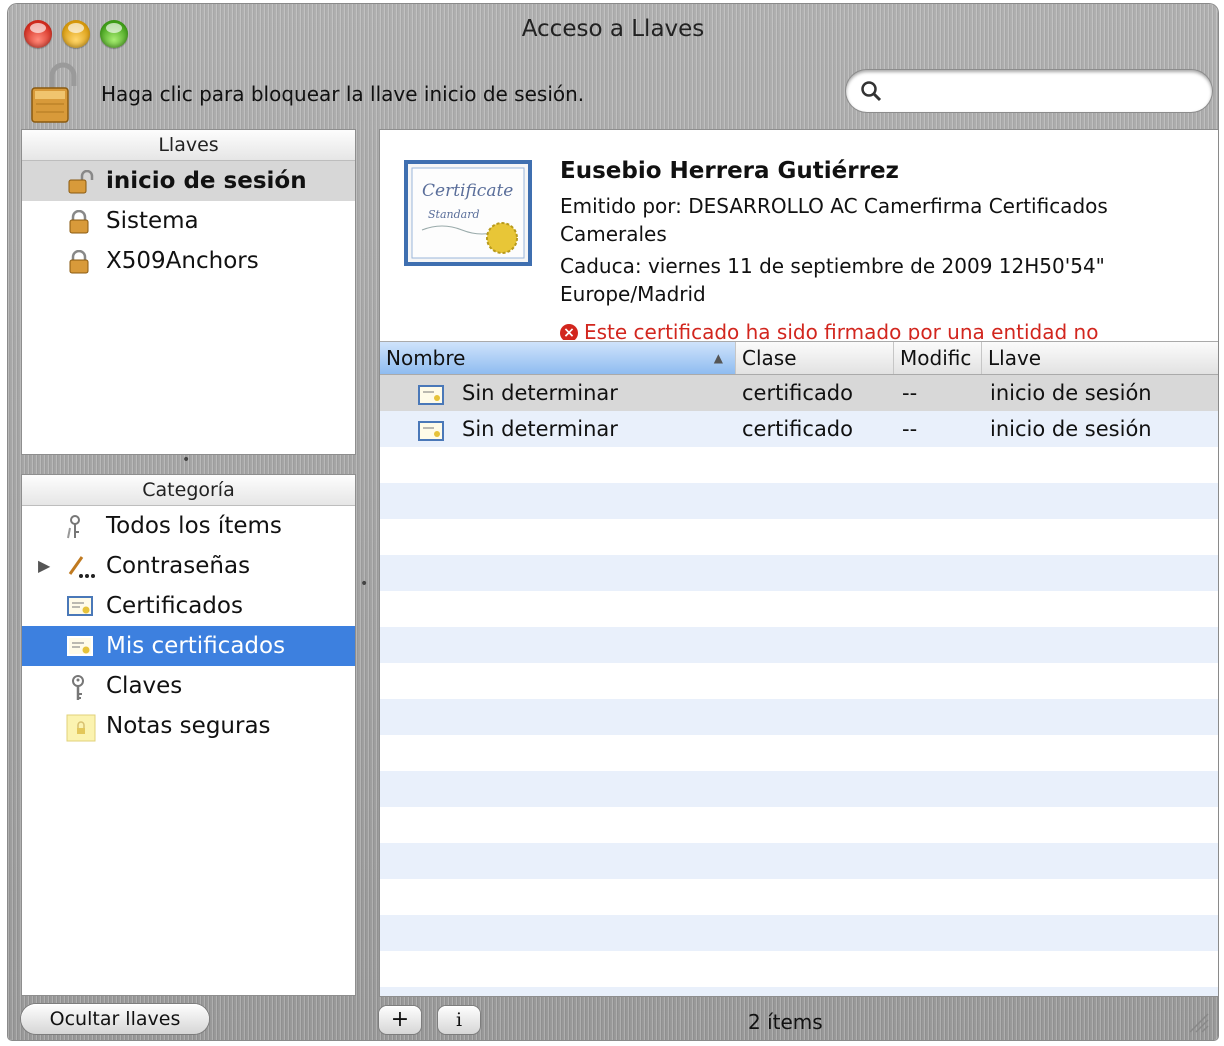 The image size is (1224, 1046). Describe the element at coordinates (186, 460) in the screenshot. I see `pane-splitter-handle: •` at that location.